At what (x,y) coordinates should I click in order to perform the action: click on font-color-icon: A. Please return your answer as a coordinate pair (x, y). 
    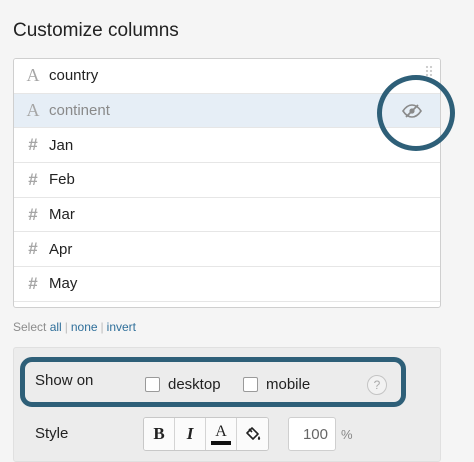
    Looking at the image, I should click on (221, 431).